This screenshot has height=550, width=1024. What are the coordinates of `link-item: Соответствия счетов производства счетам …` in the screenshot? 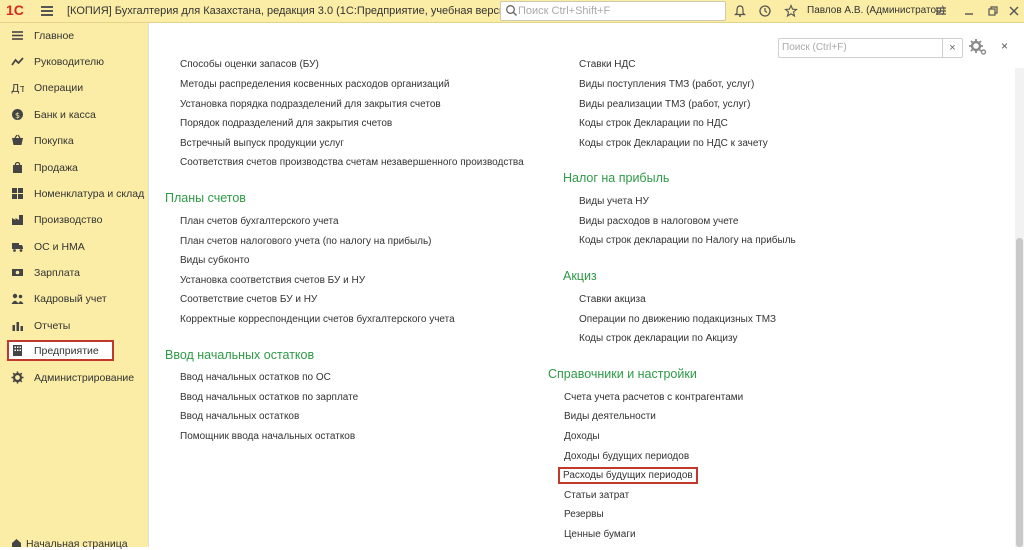 It's located at (352, 162).